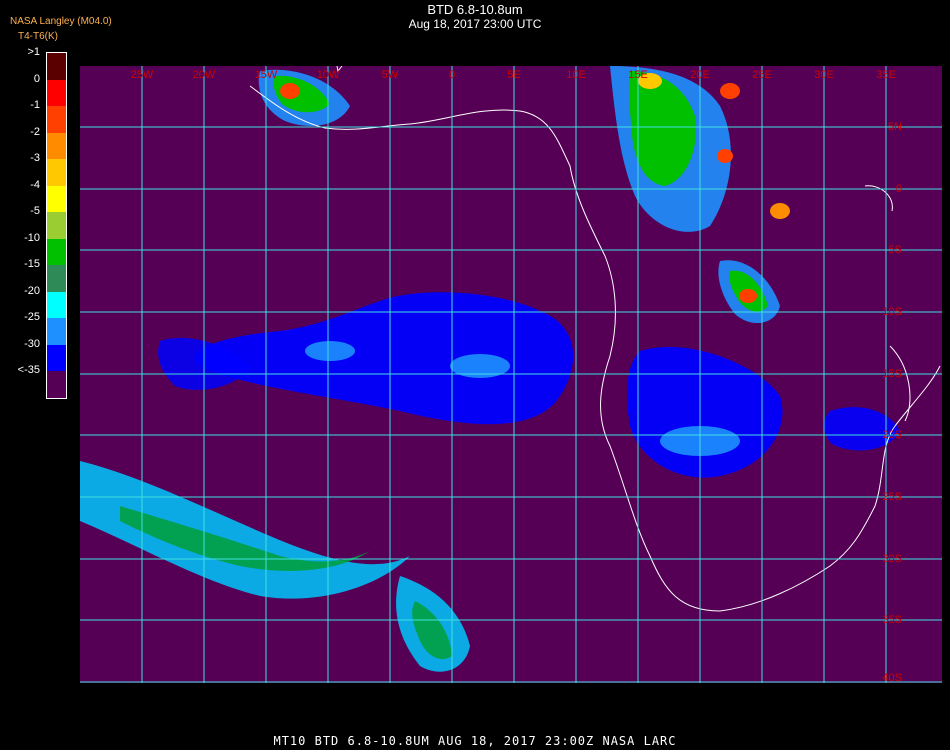  I want to click on colorbar-label: -25, so click(32, 317).